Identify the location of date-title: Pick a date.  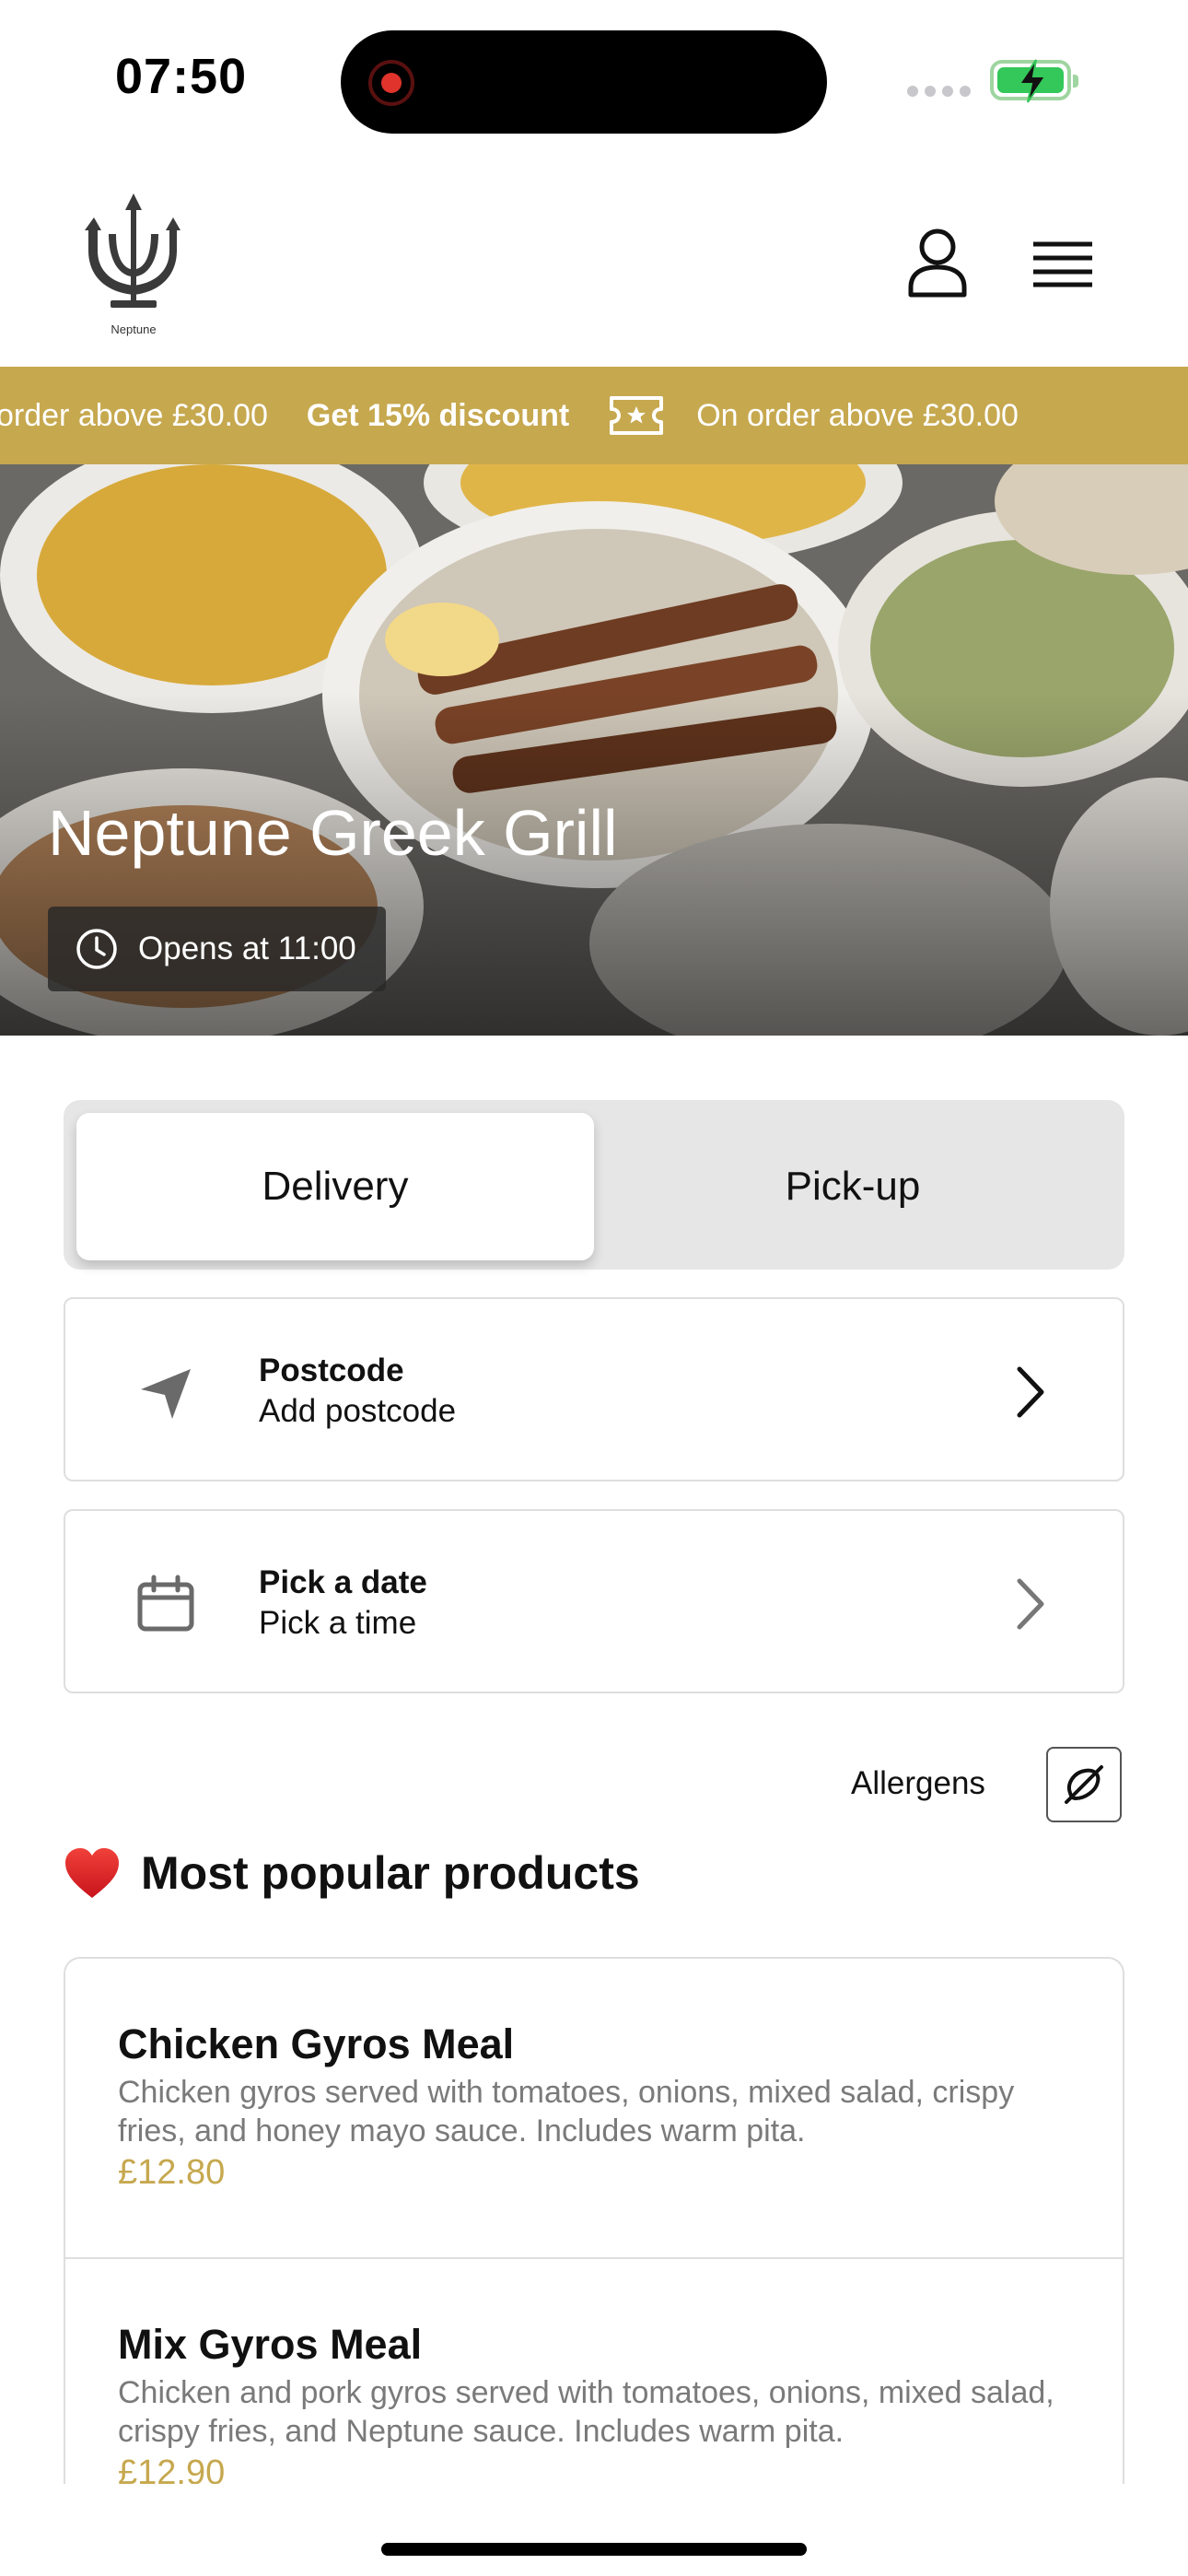
(343, 1582).